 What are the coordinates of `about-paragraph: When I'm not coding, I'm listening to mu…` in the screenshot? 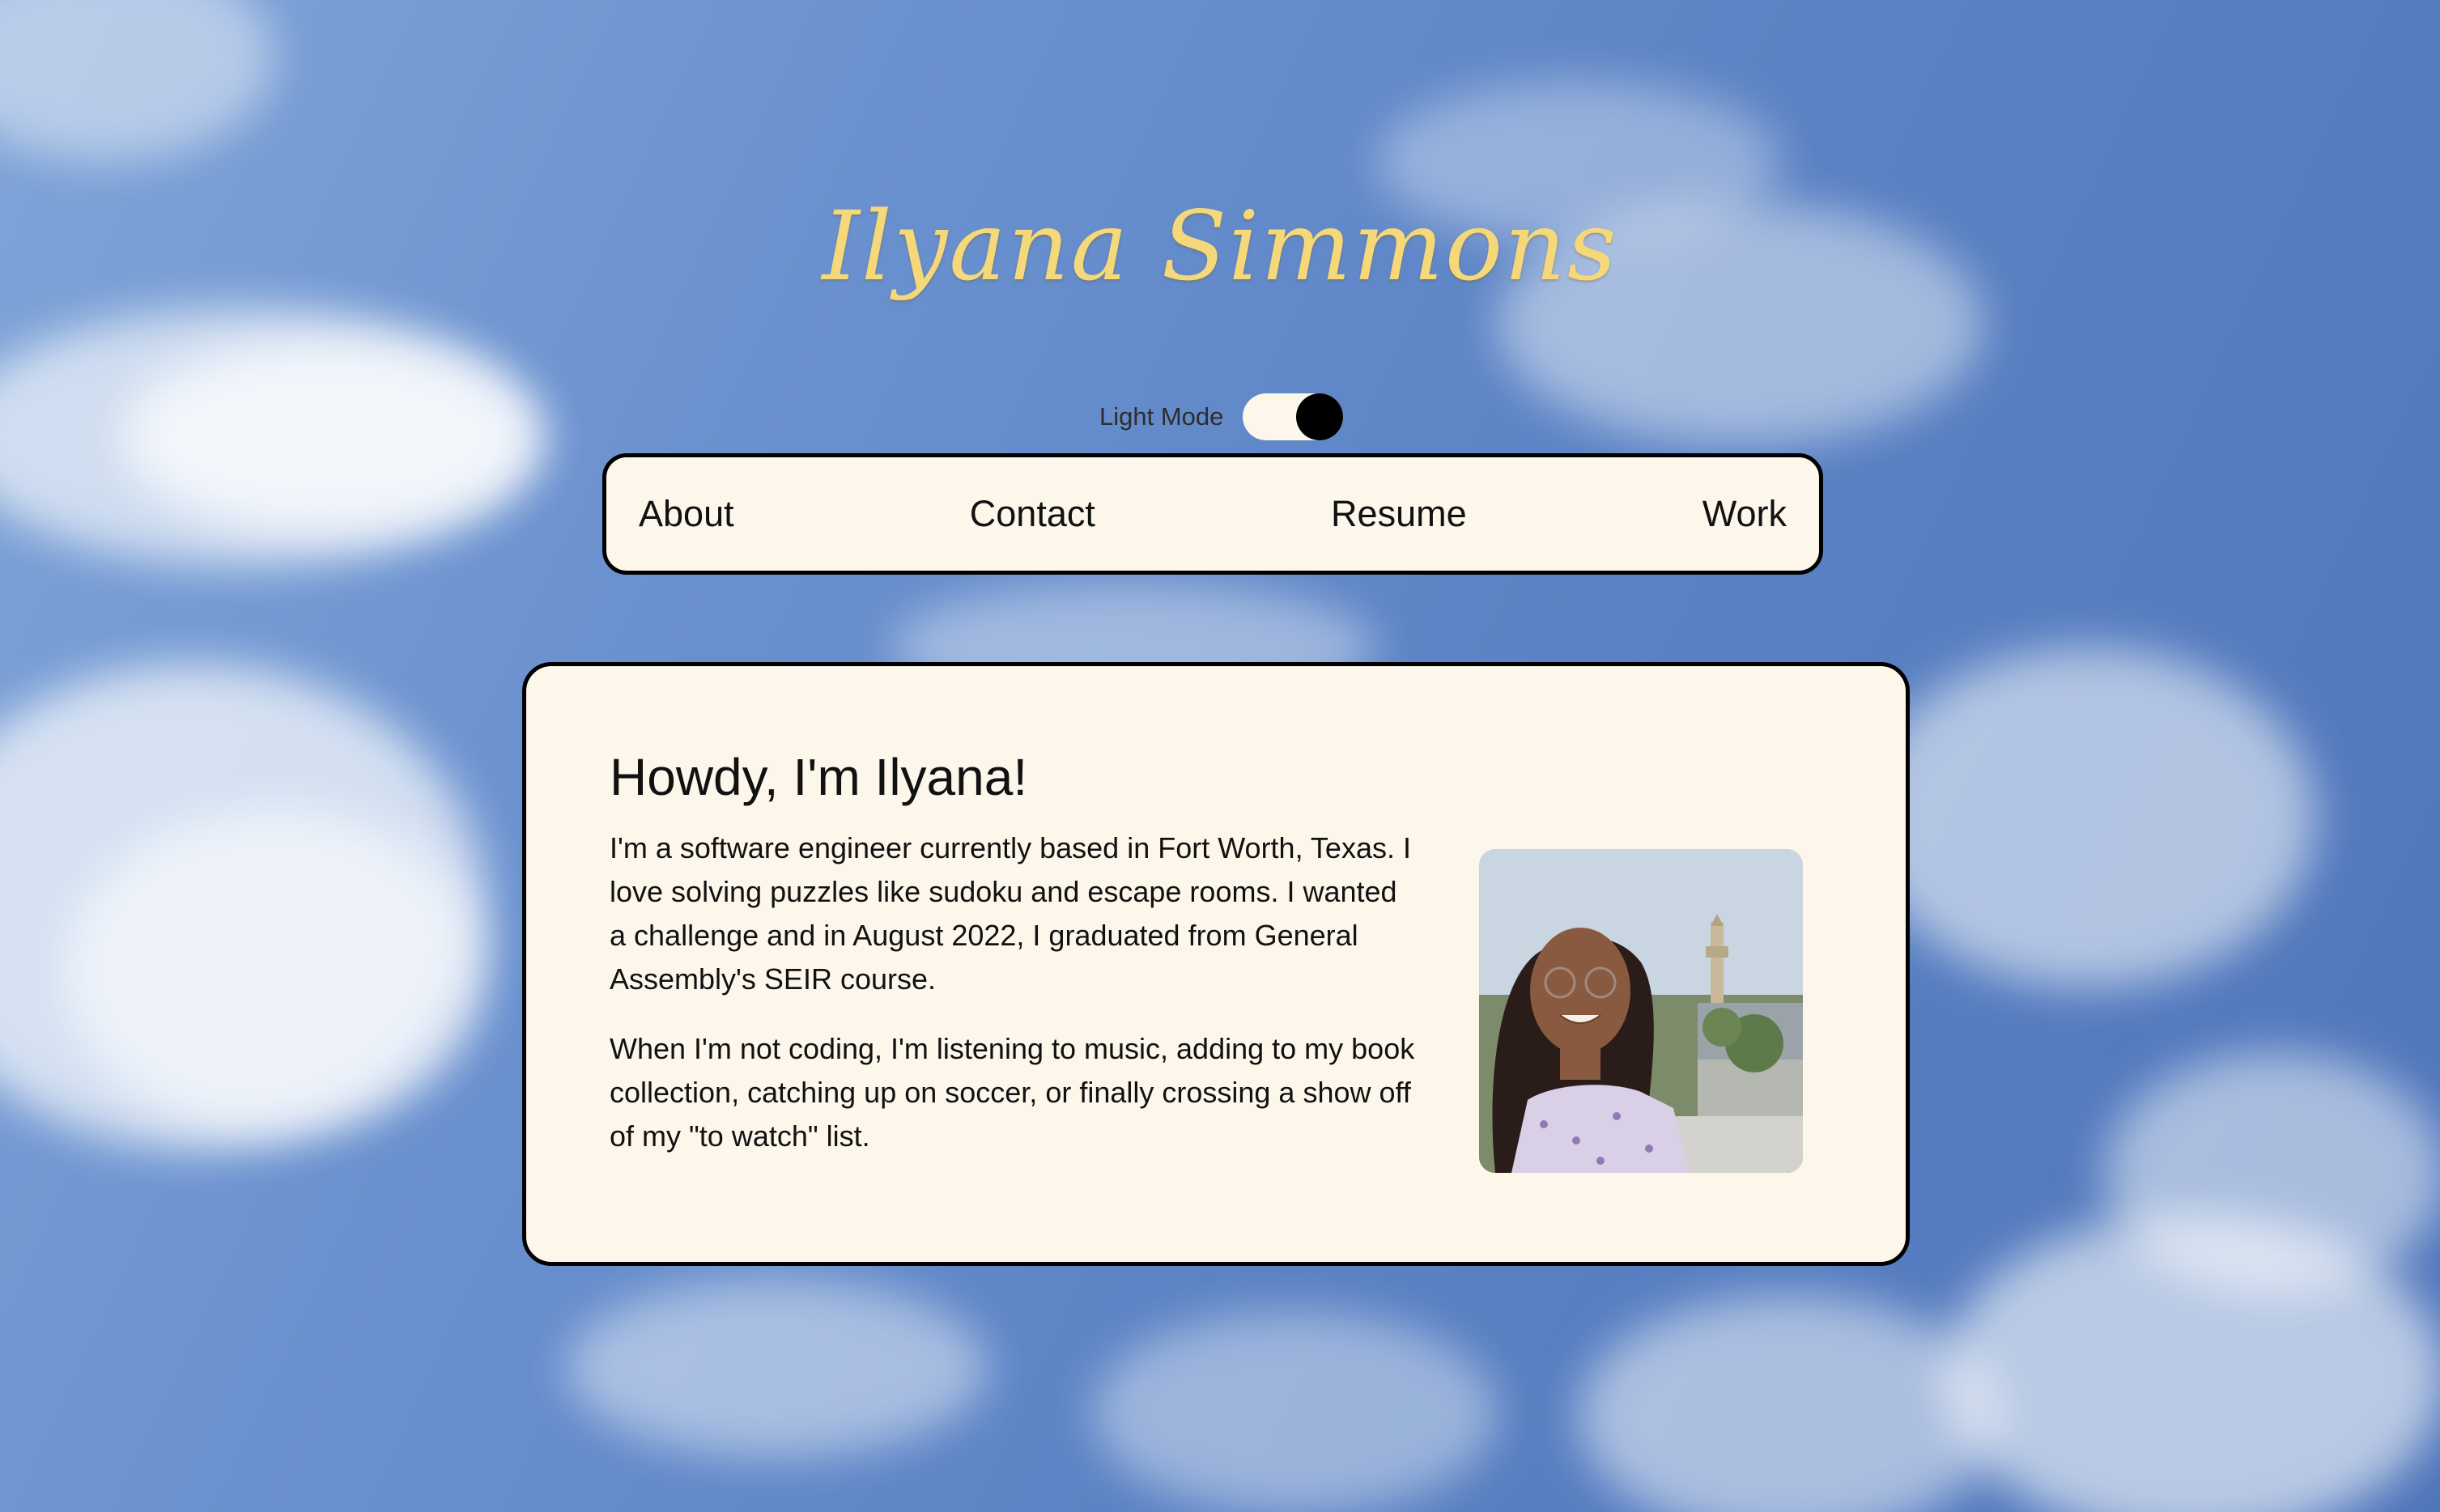 It's located at (1012, 1092).